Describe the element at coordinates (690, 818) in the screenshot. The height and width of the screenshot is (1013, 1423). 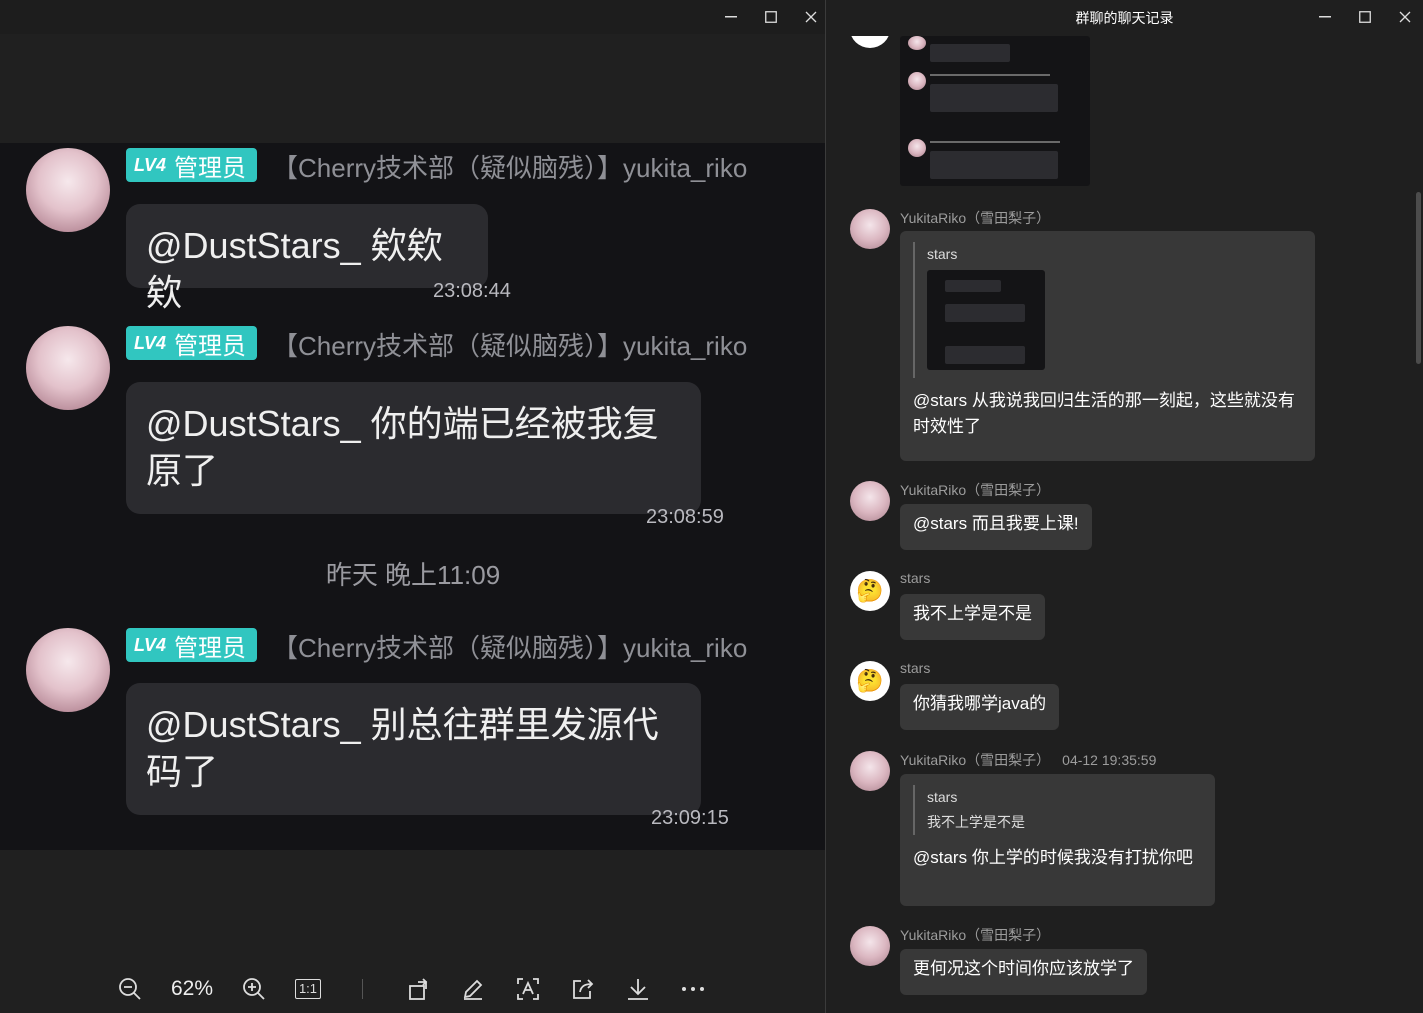
I see `message-time: 23:09:15` at that location.